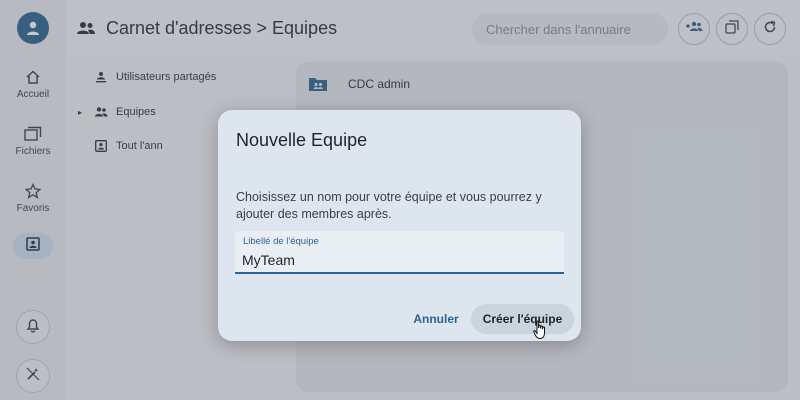 This screenshot has width=800, height=400. I want to click on hand-pointer-icon, so click(540, 330).